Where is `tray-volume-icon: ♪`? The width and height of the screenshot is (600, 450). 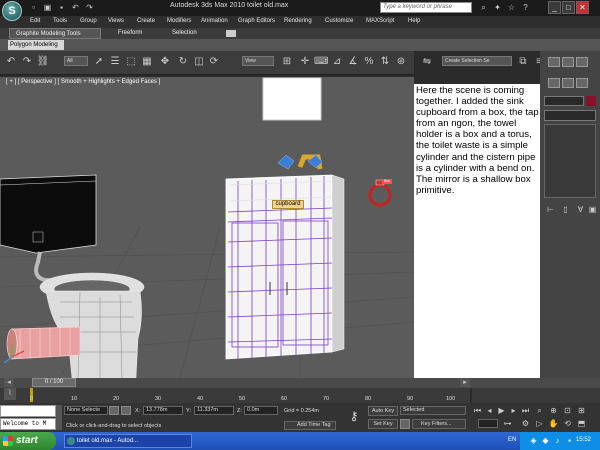
tray-volume-icon: ♪ is located at coordinates (557, 440).